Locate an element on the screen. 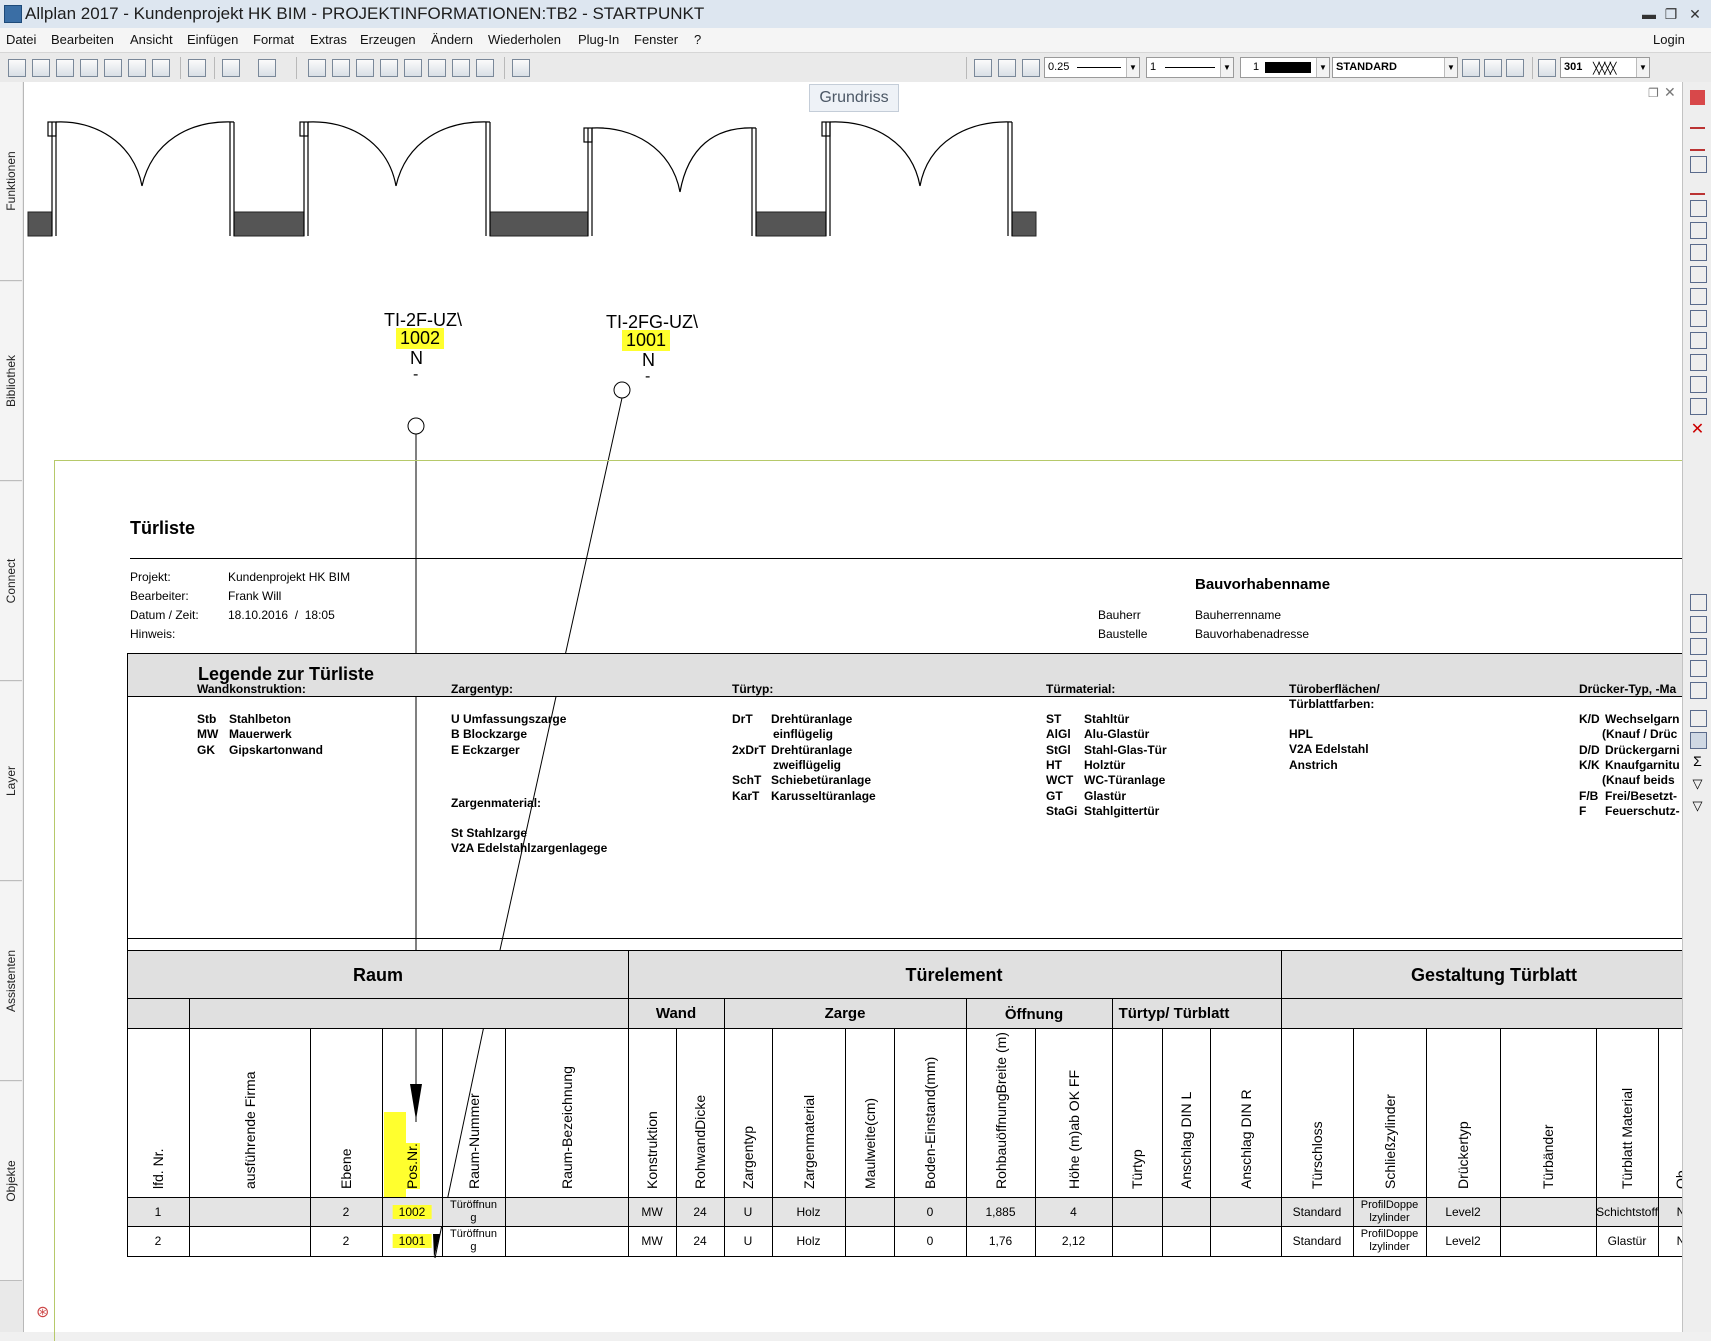 The width and height of the screenshot is (1711, 1341). color-select: 1 ▼ is located at coordinates (1285, 67).